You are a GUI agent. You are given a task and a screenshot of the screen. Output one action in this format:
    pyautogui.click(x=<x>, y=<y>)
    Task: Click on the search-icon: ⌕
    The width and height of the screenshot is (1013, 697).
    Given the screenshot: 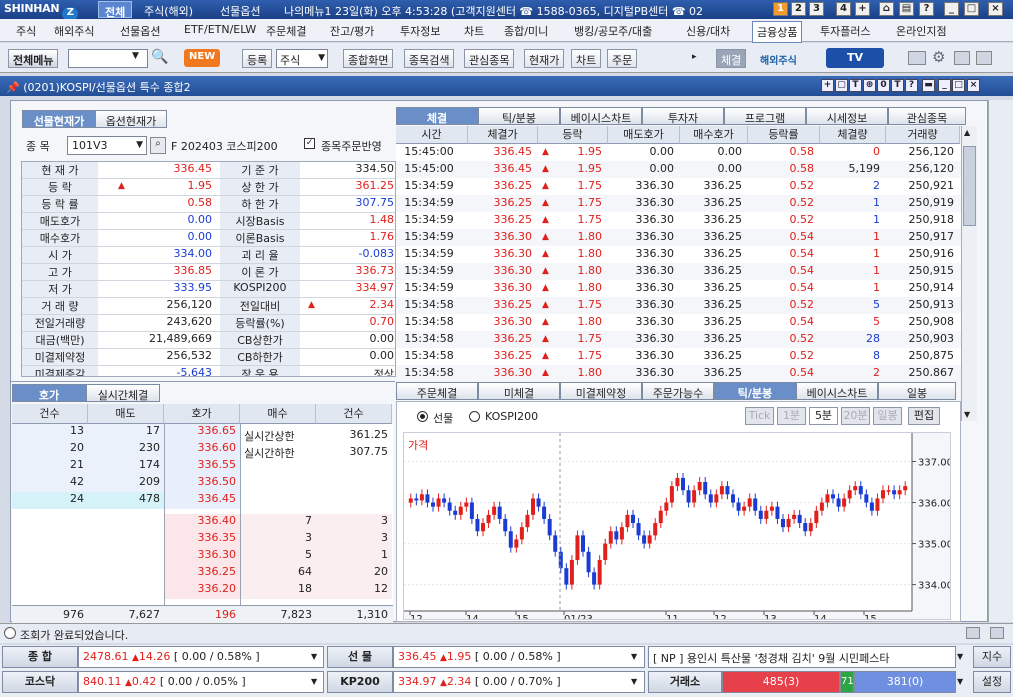 What is the action you would take?
    pyautogui.click(x=158, y=145)
    